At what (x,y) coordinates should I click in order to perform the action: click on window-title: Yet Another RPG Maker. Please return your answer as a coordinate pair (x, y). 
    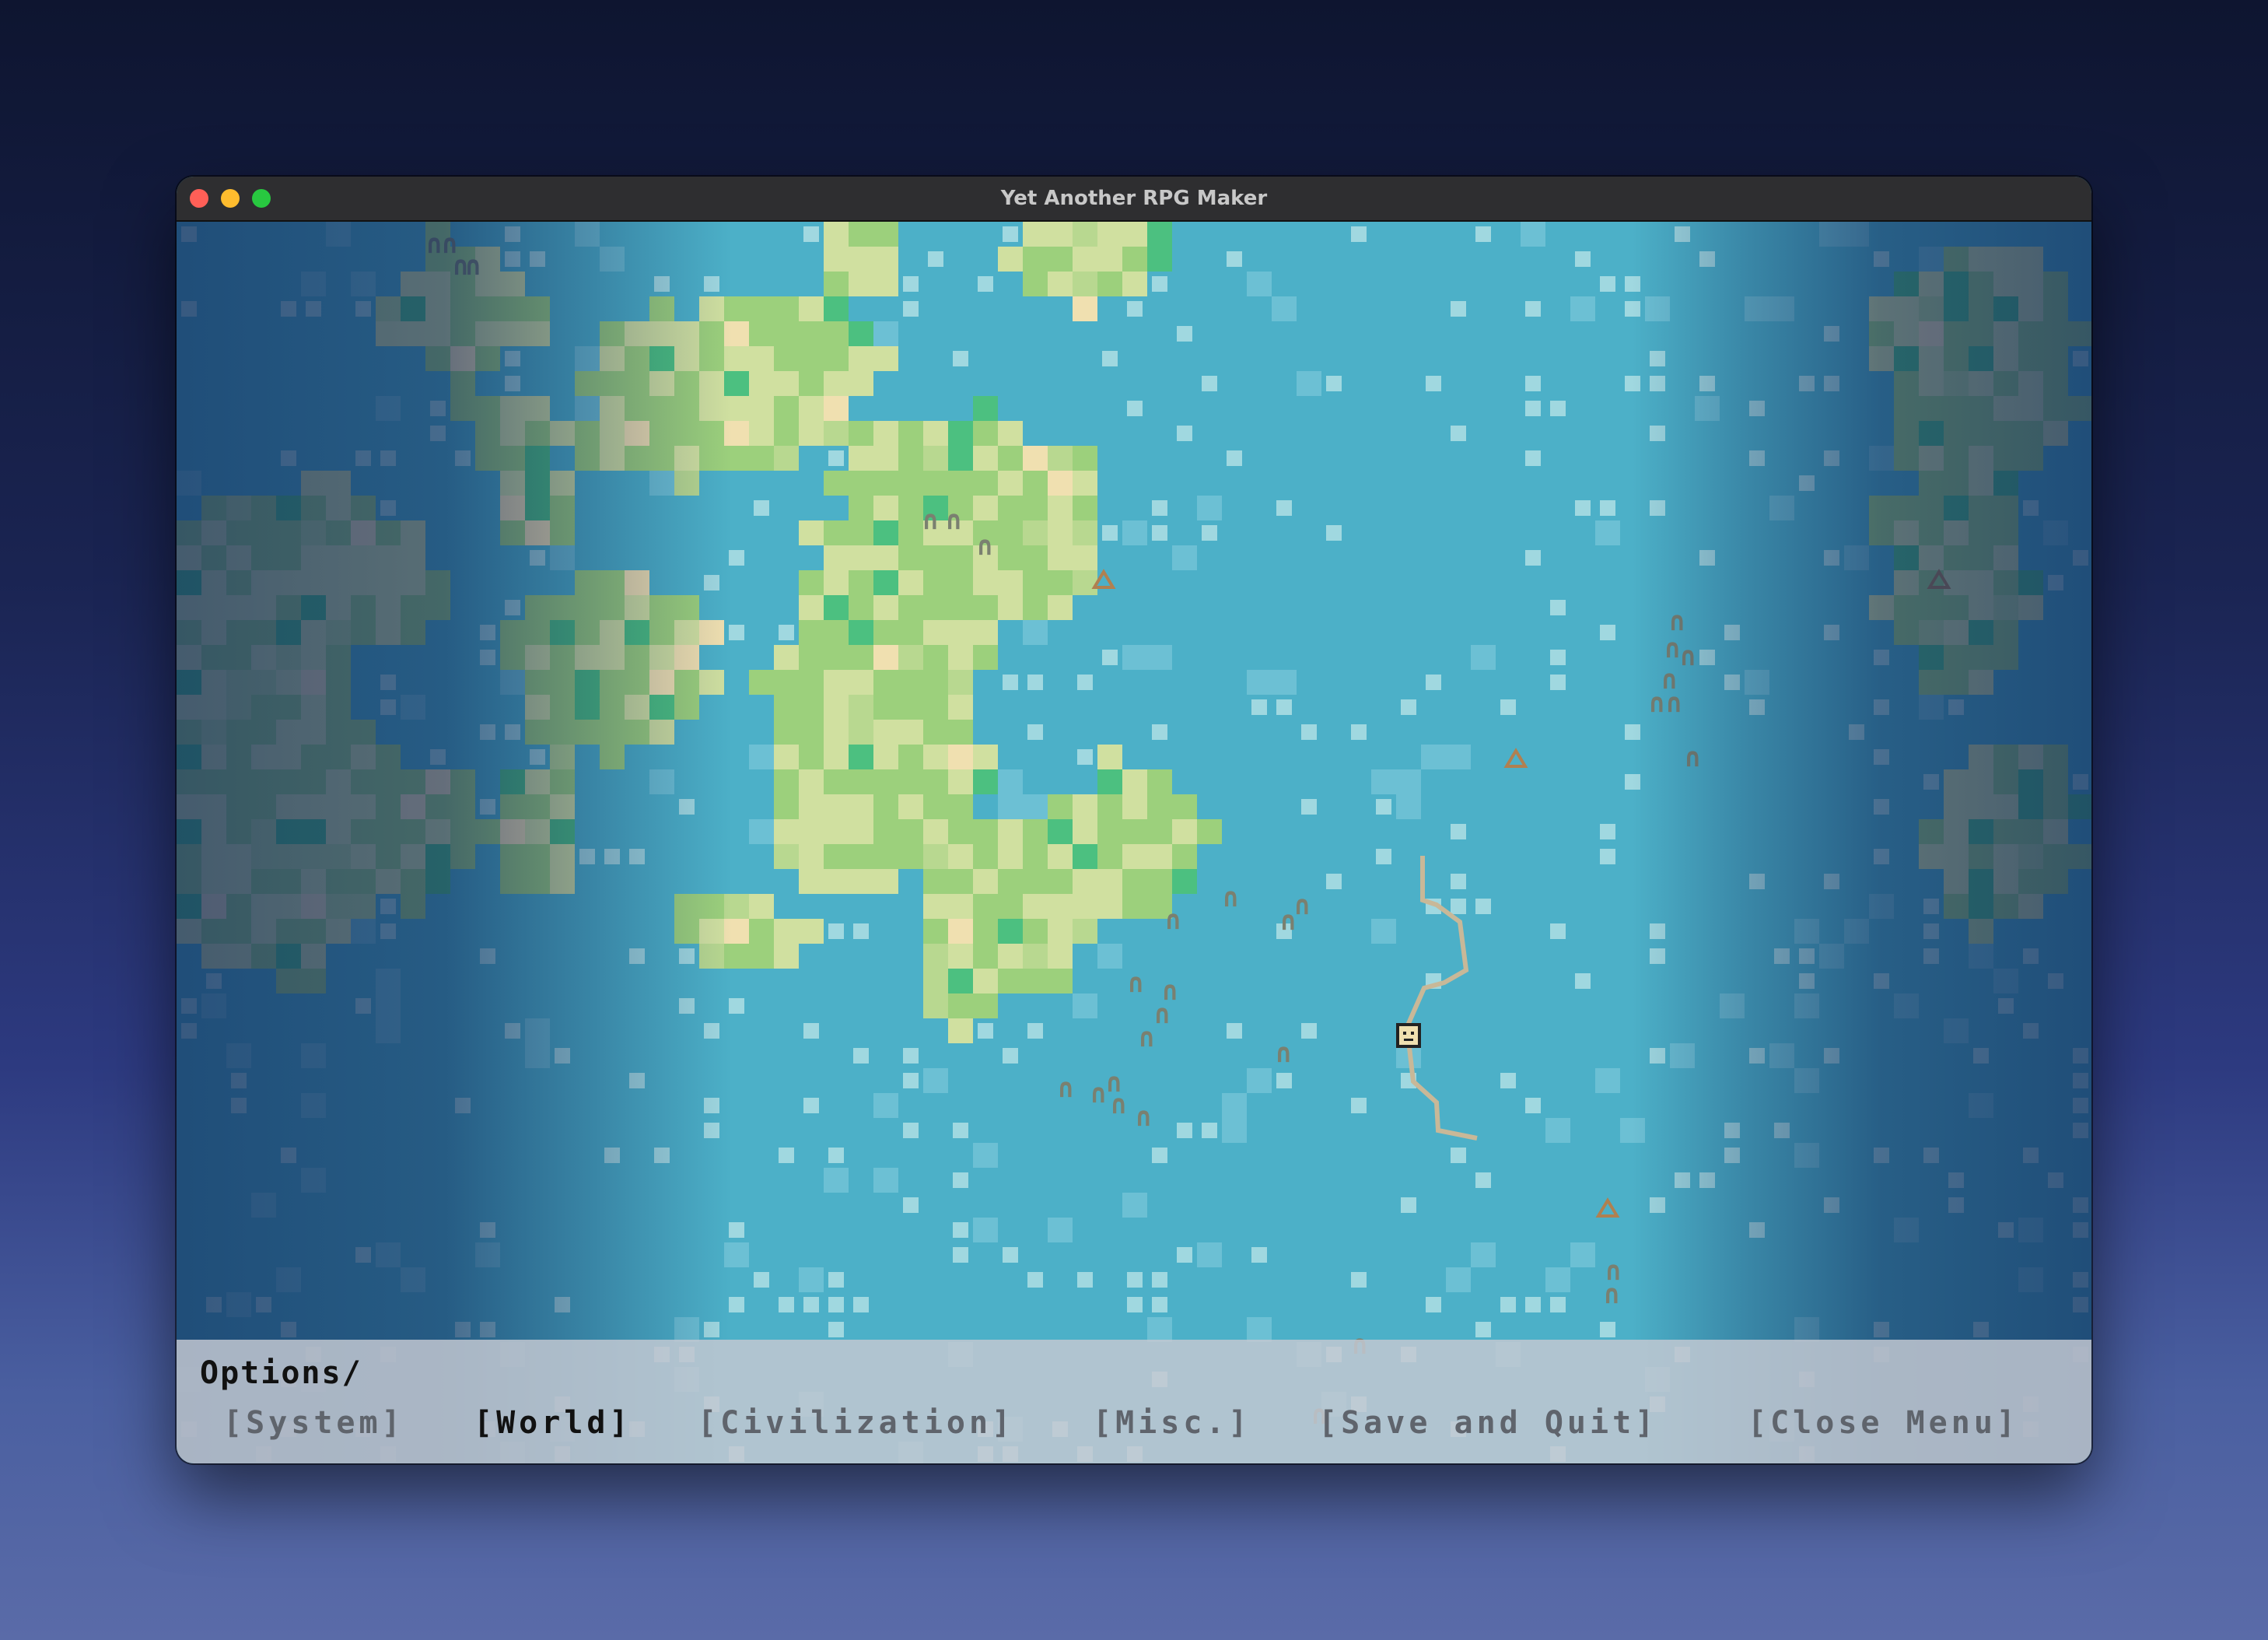
    Looking at the image, I should click on (1134, 198).